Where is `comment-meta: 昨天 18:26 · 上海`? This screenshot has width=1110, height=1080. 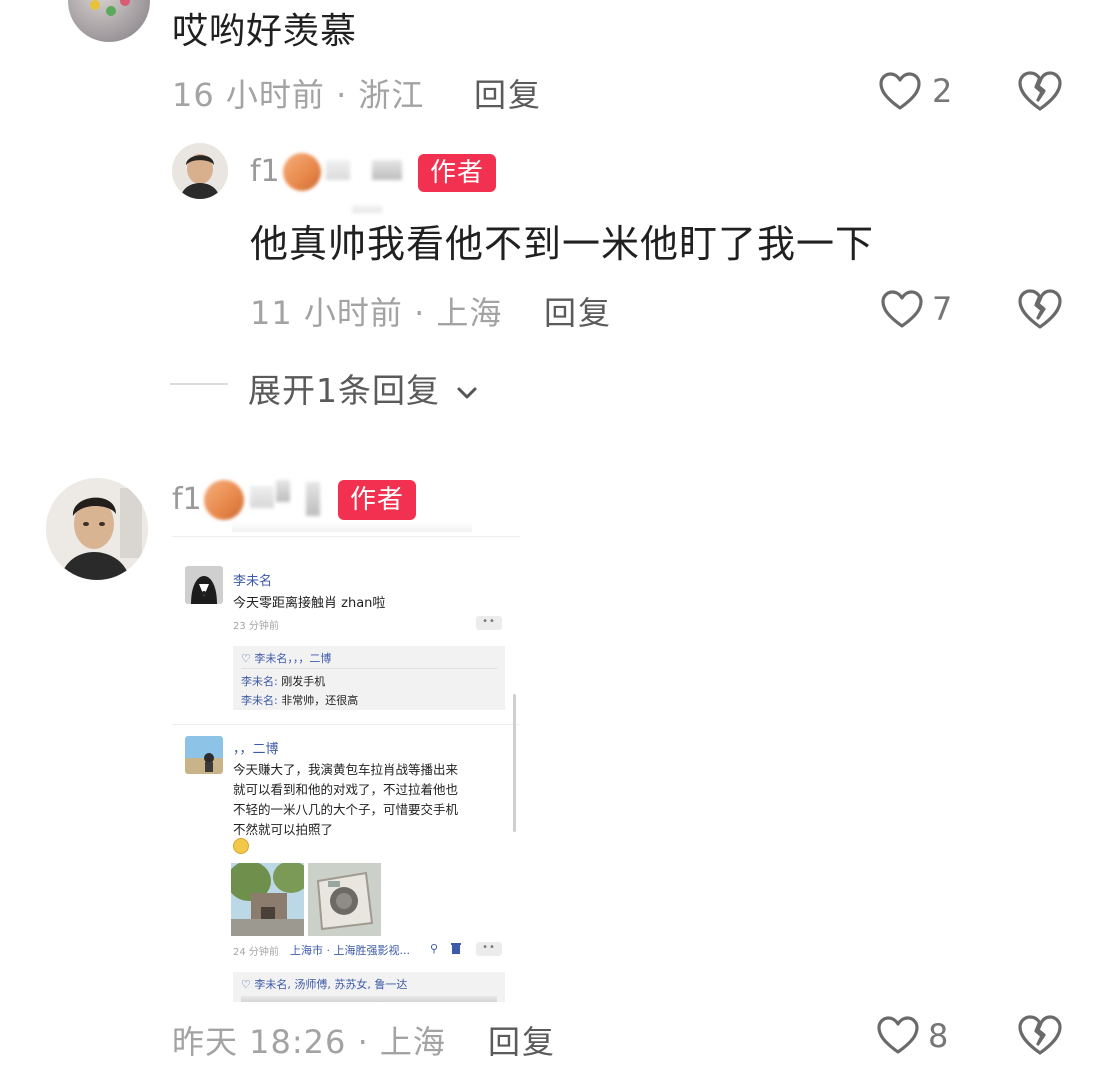 comment-meta: 昨天 18:26 · 上海 is located at coordinates (309, 1042).